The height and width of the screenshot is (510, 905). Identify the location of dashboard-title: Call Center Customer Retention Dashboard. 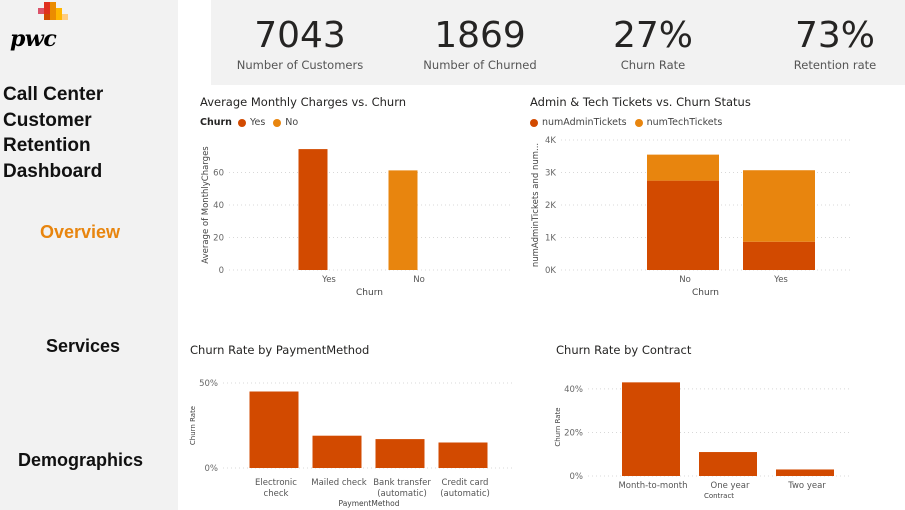
(53, 133).